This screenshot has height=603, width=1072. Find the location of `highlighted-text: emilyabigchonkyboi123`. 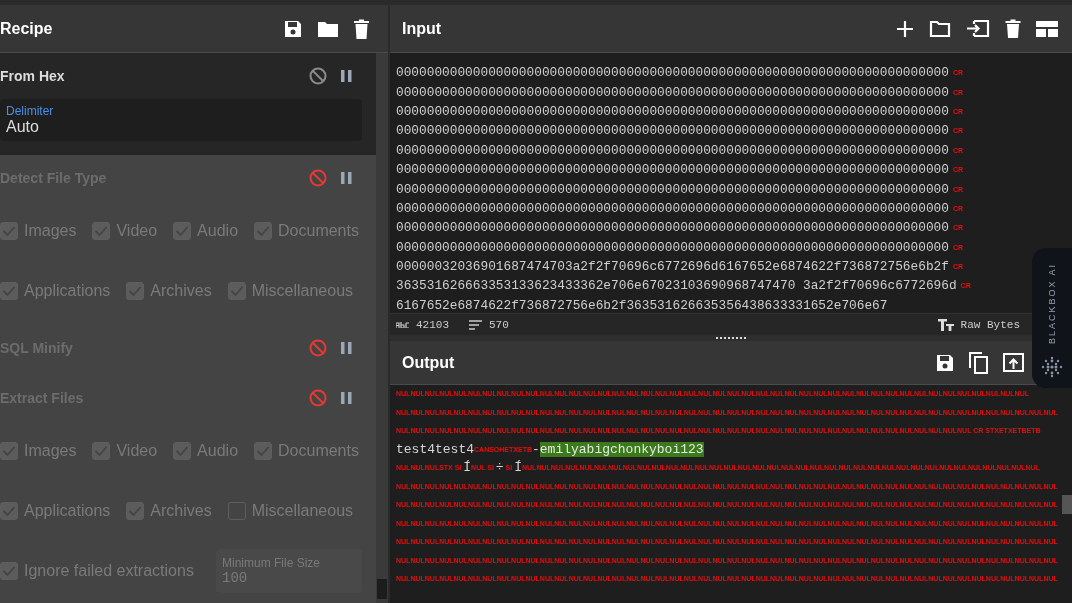

highlighted-text: emilyabigchonkyboi123 is located at coordinates (621, 449).